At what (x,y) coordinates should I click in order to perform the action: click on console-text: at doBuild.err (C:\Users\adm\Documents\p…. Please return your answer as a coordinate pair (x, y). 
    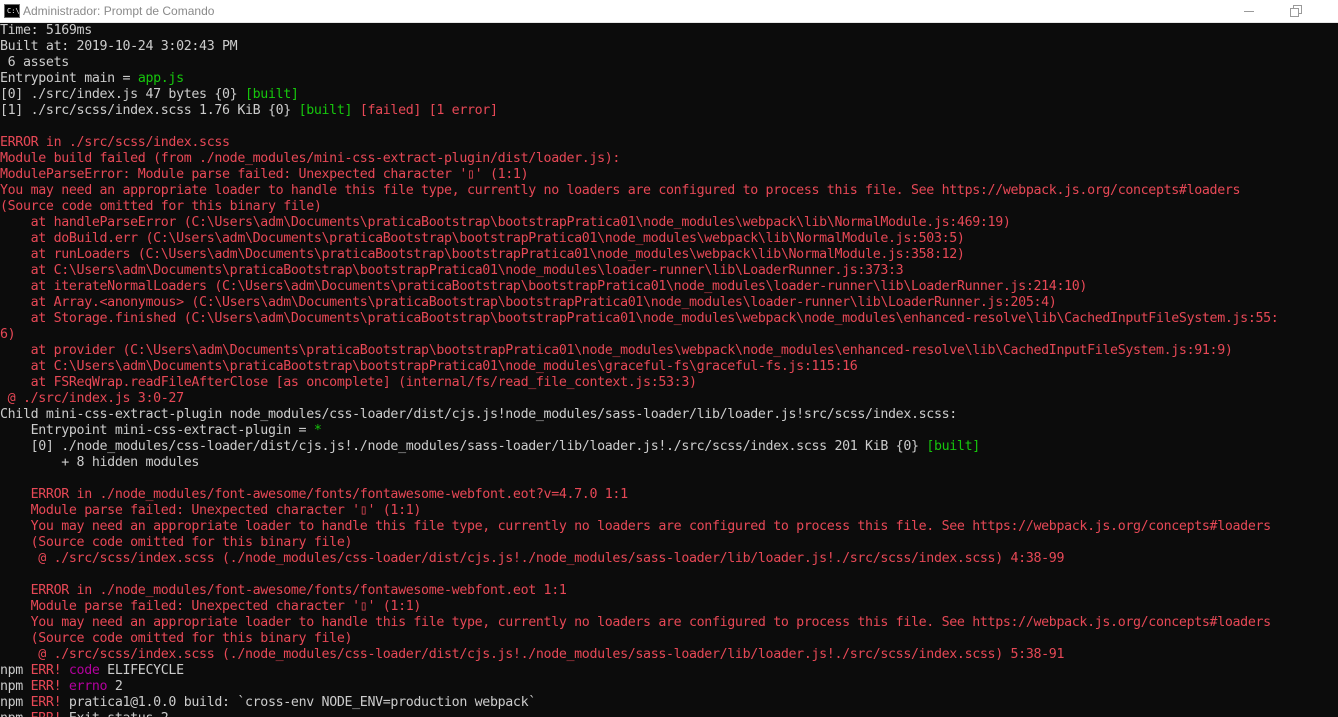
    Looking at the image, I should click on (482, 238).